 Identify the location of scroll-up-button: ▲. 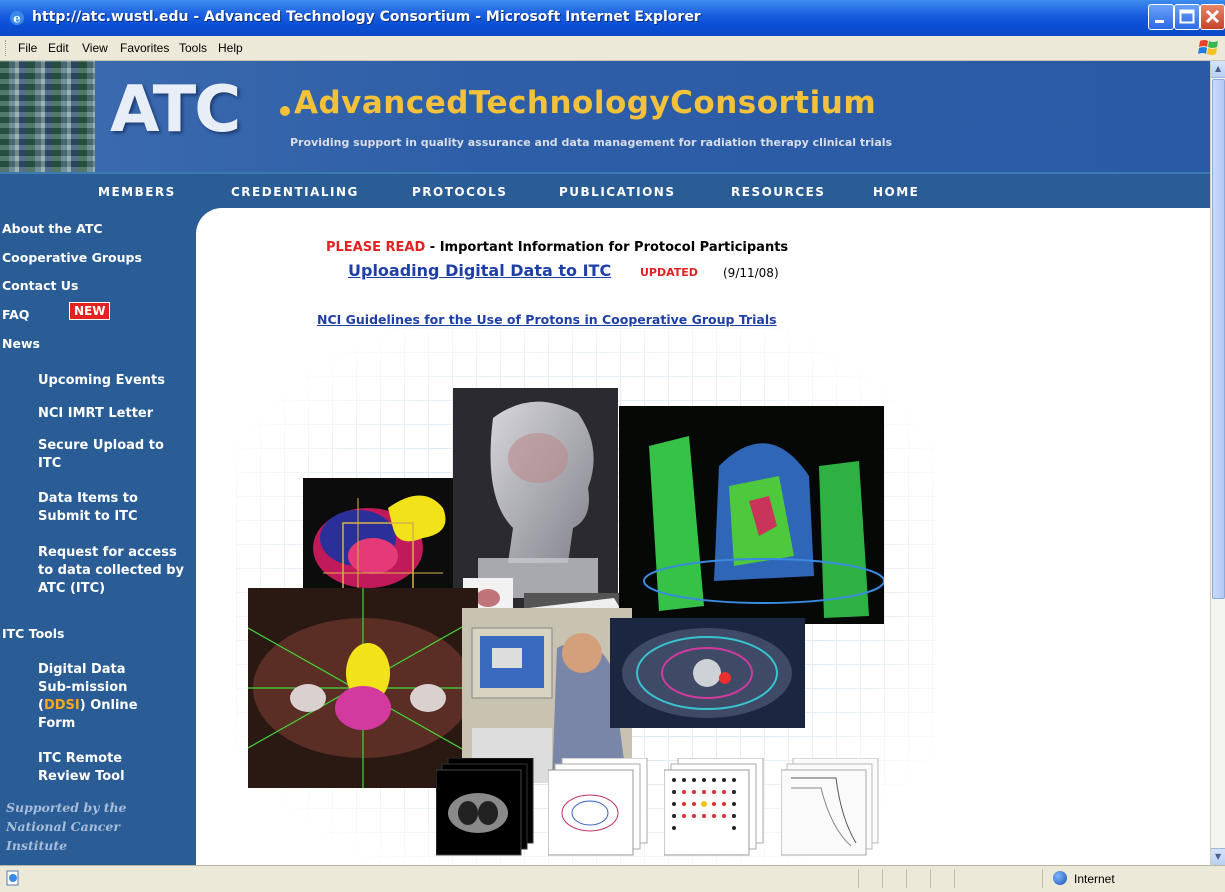
(1218, 69).